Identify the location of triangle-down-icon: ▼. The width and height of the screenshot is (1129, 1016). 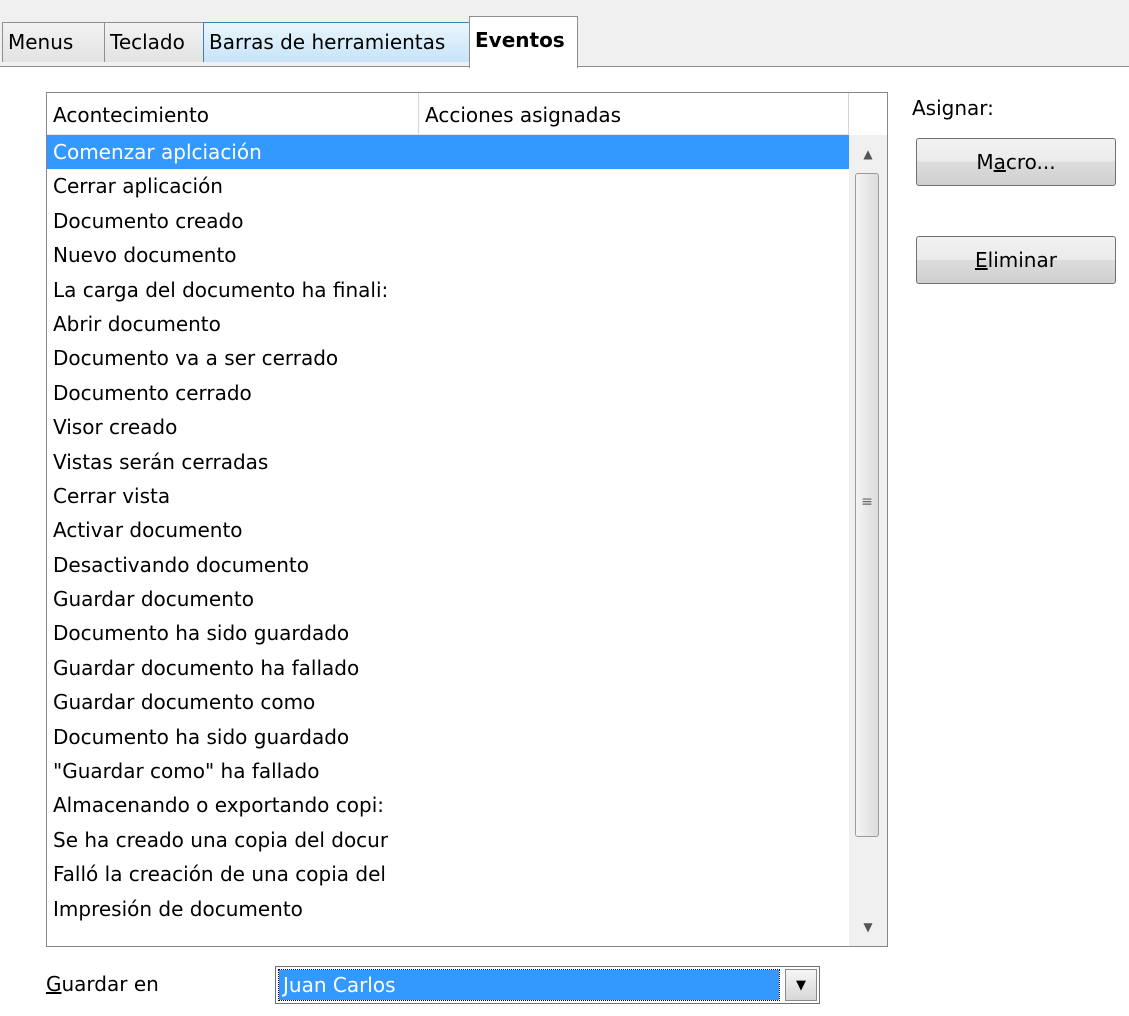
(868, 927).